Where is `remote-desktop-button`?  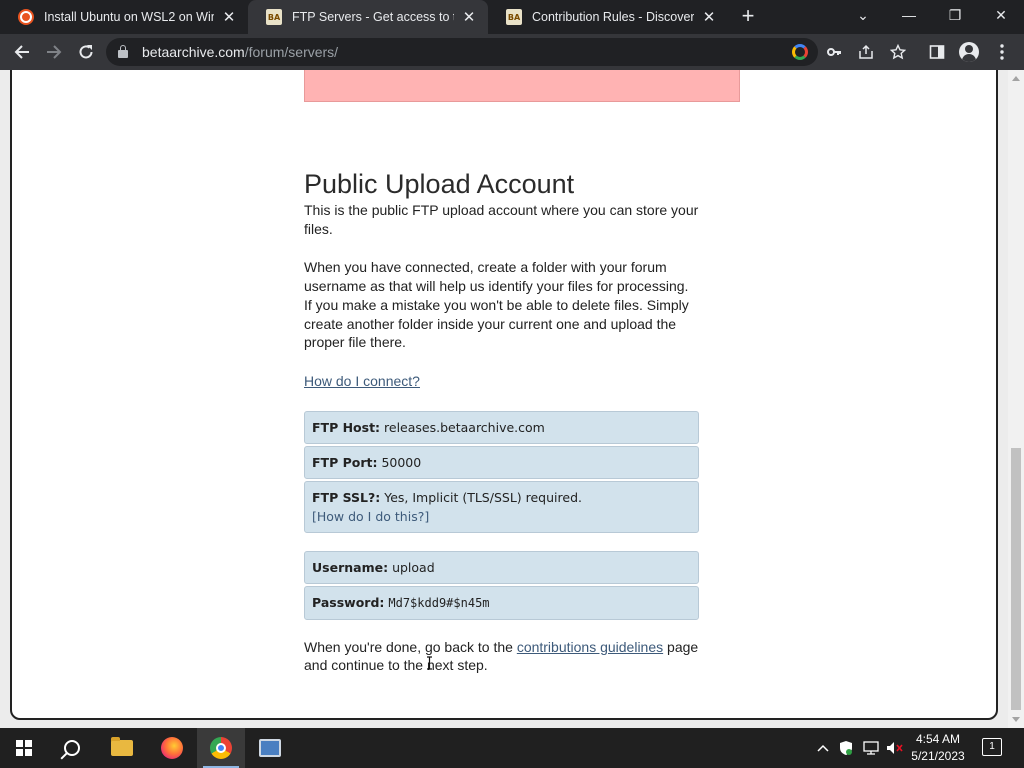 remote-desktop-button is located at coordinates (270, 748).